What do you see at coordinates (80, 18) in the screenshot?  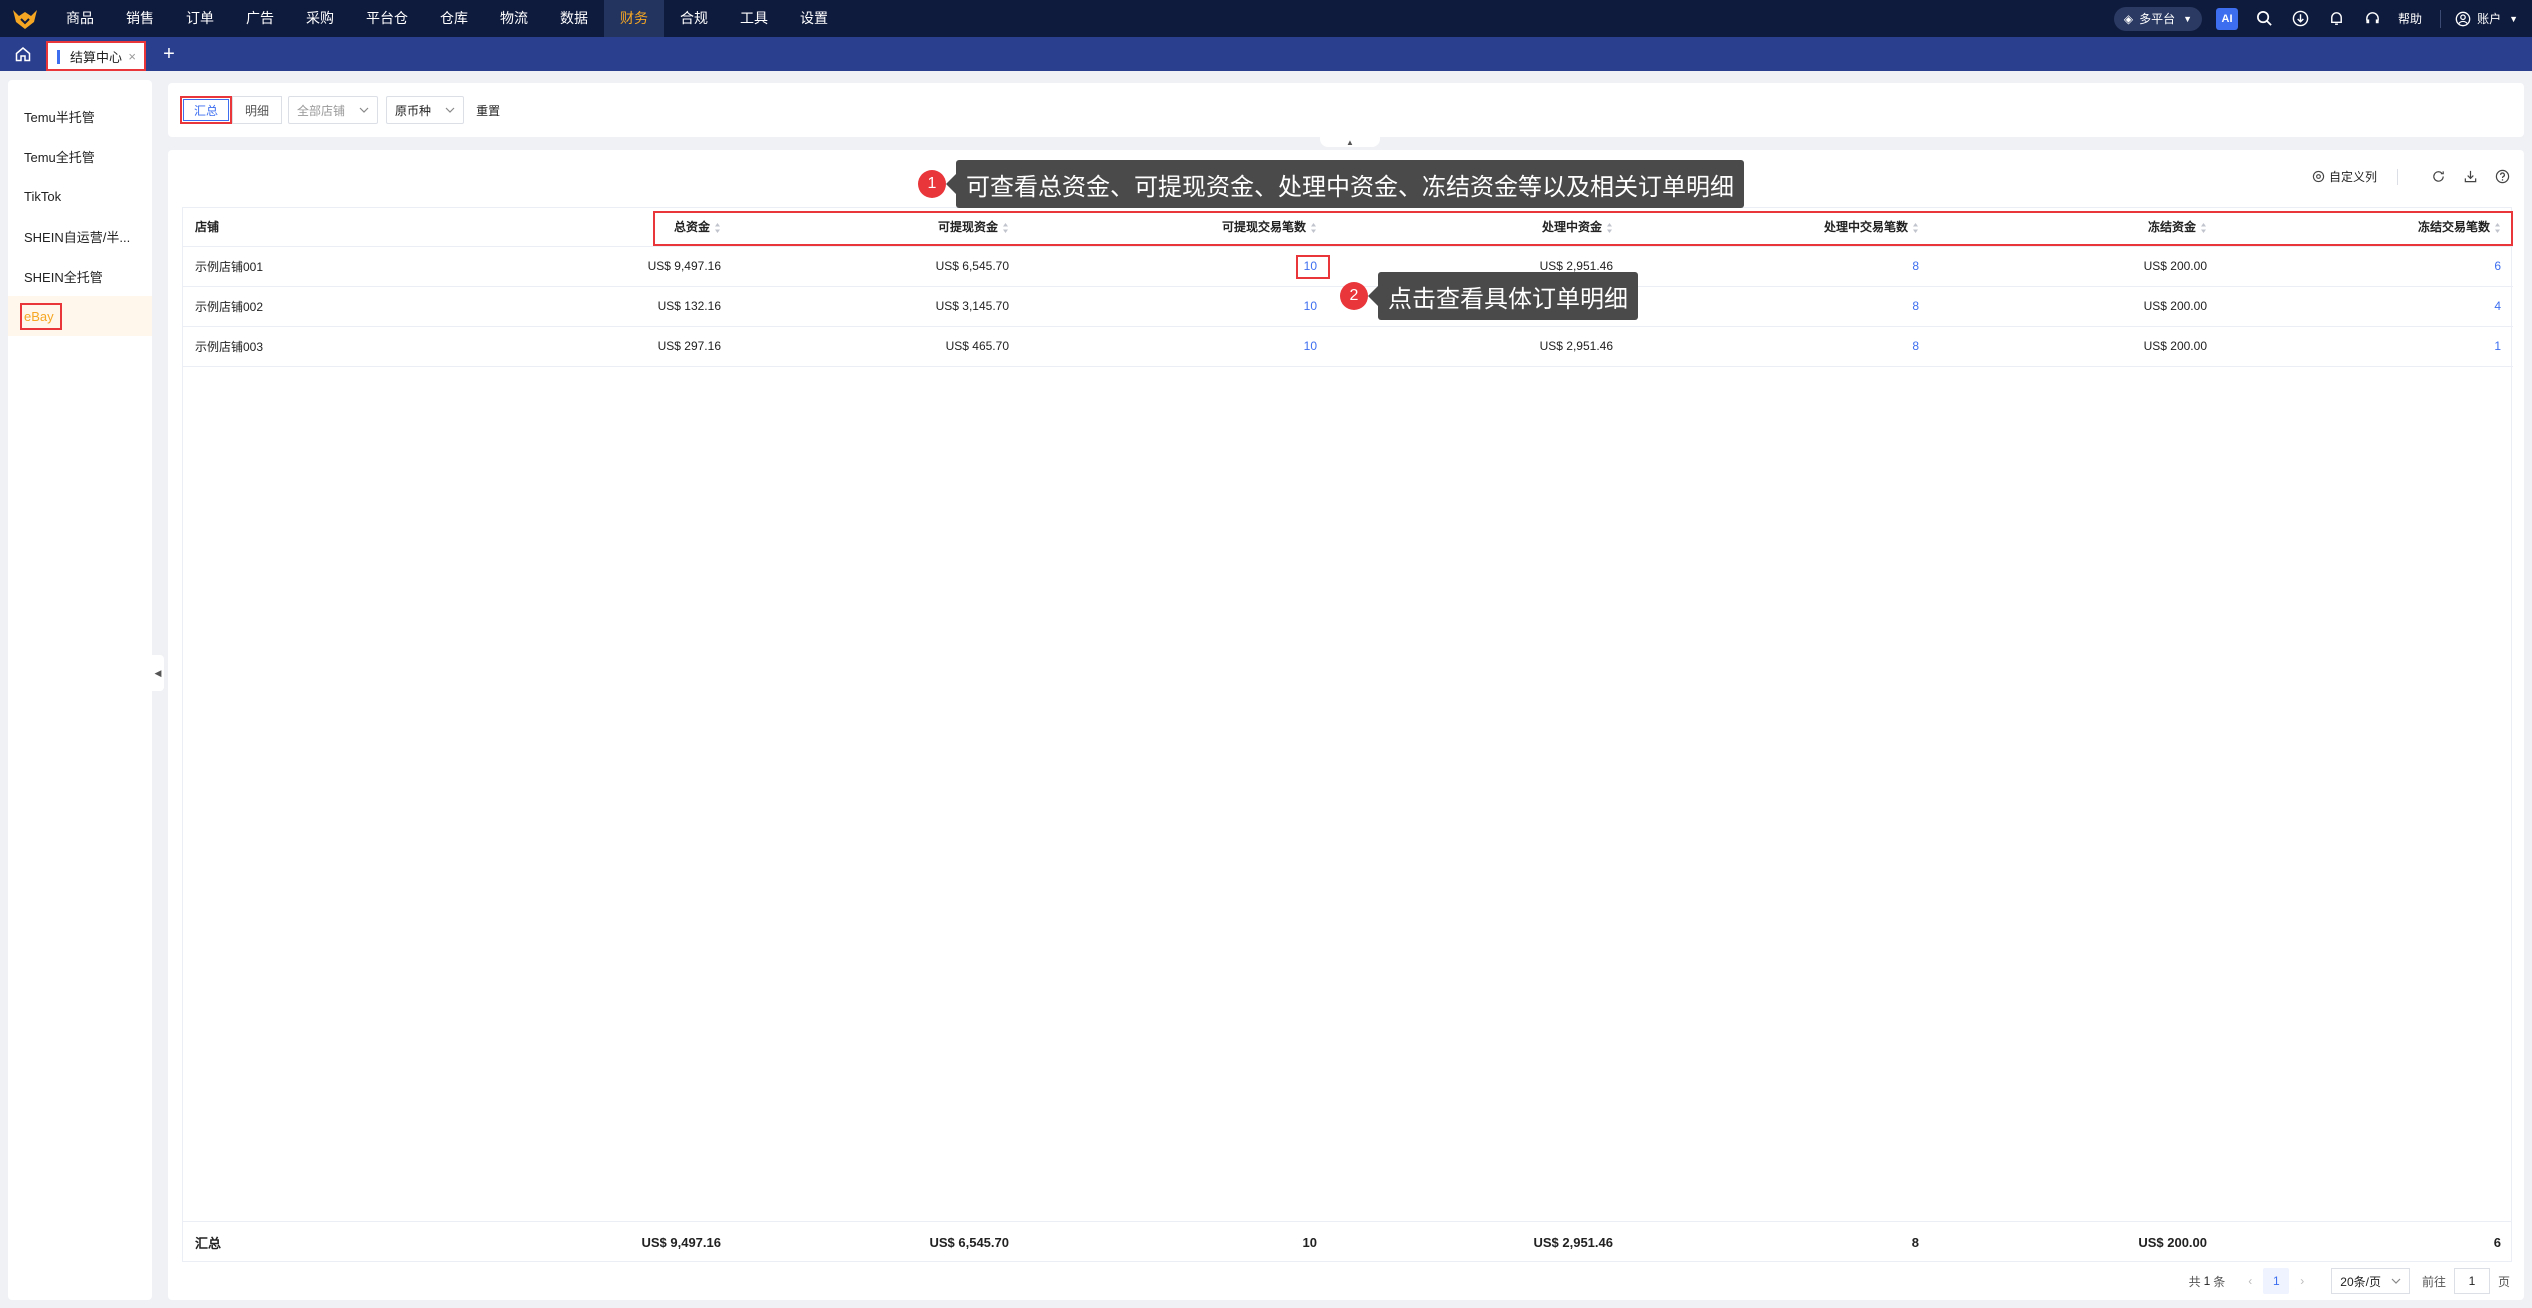 I see `nav-item: 商品` at bounding box center [80, 18].